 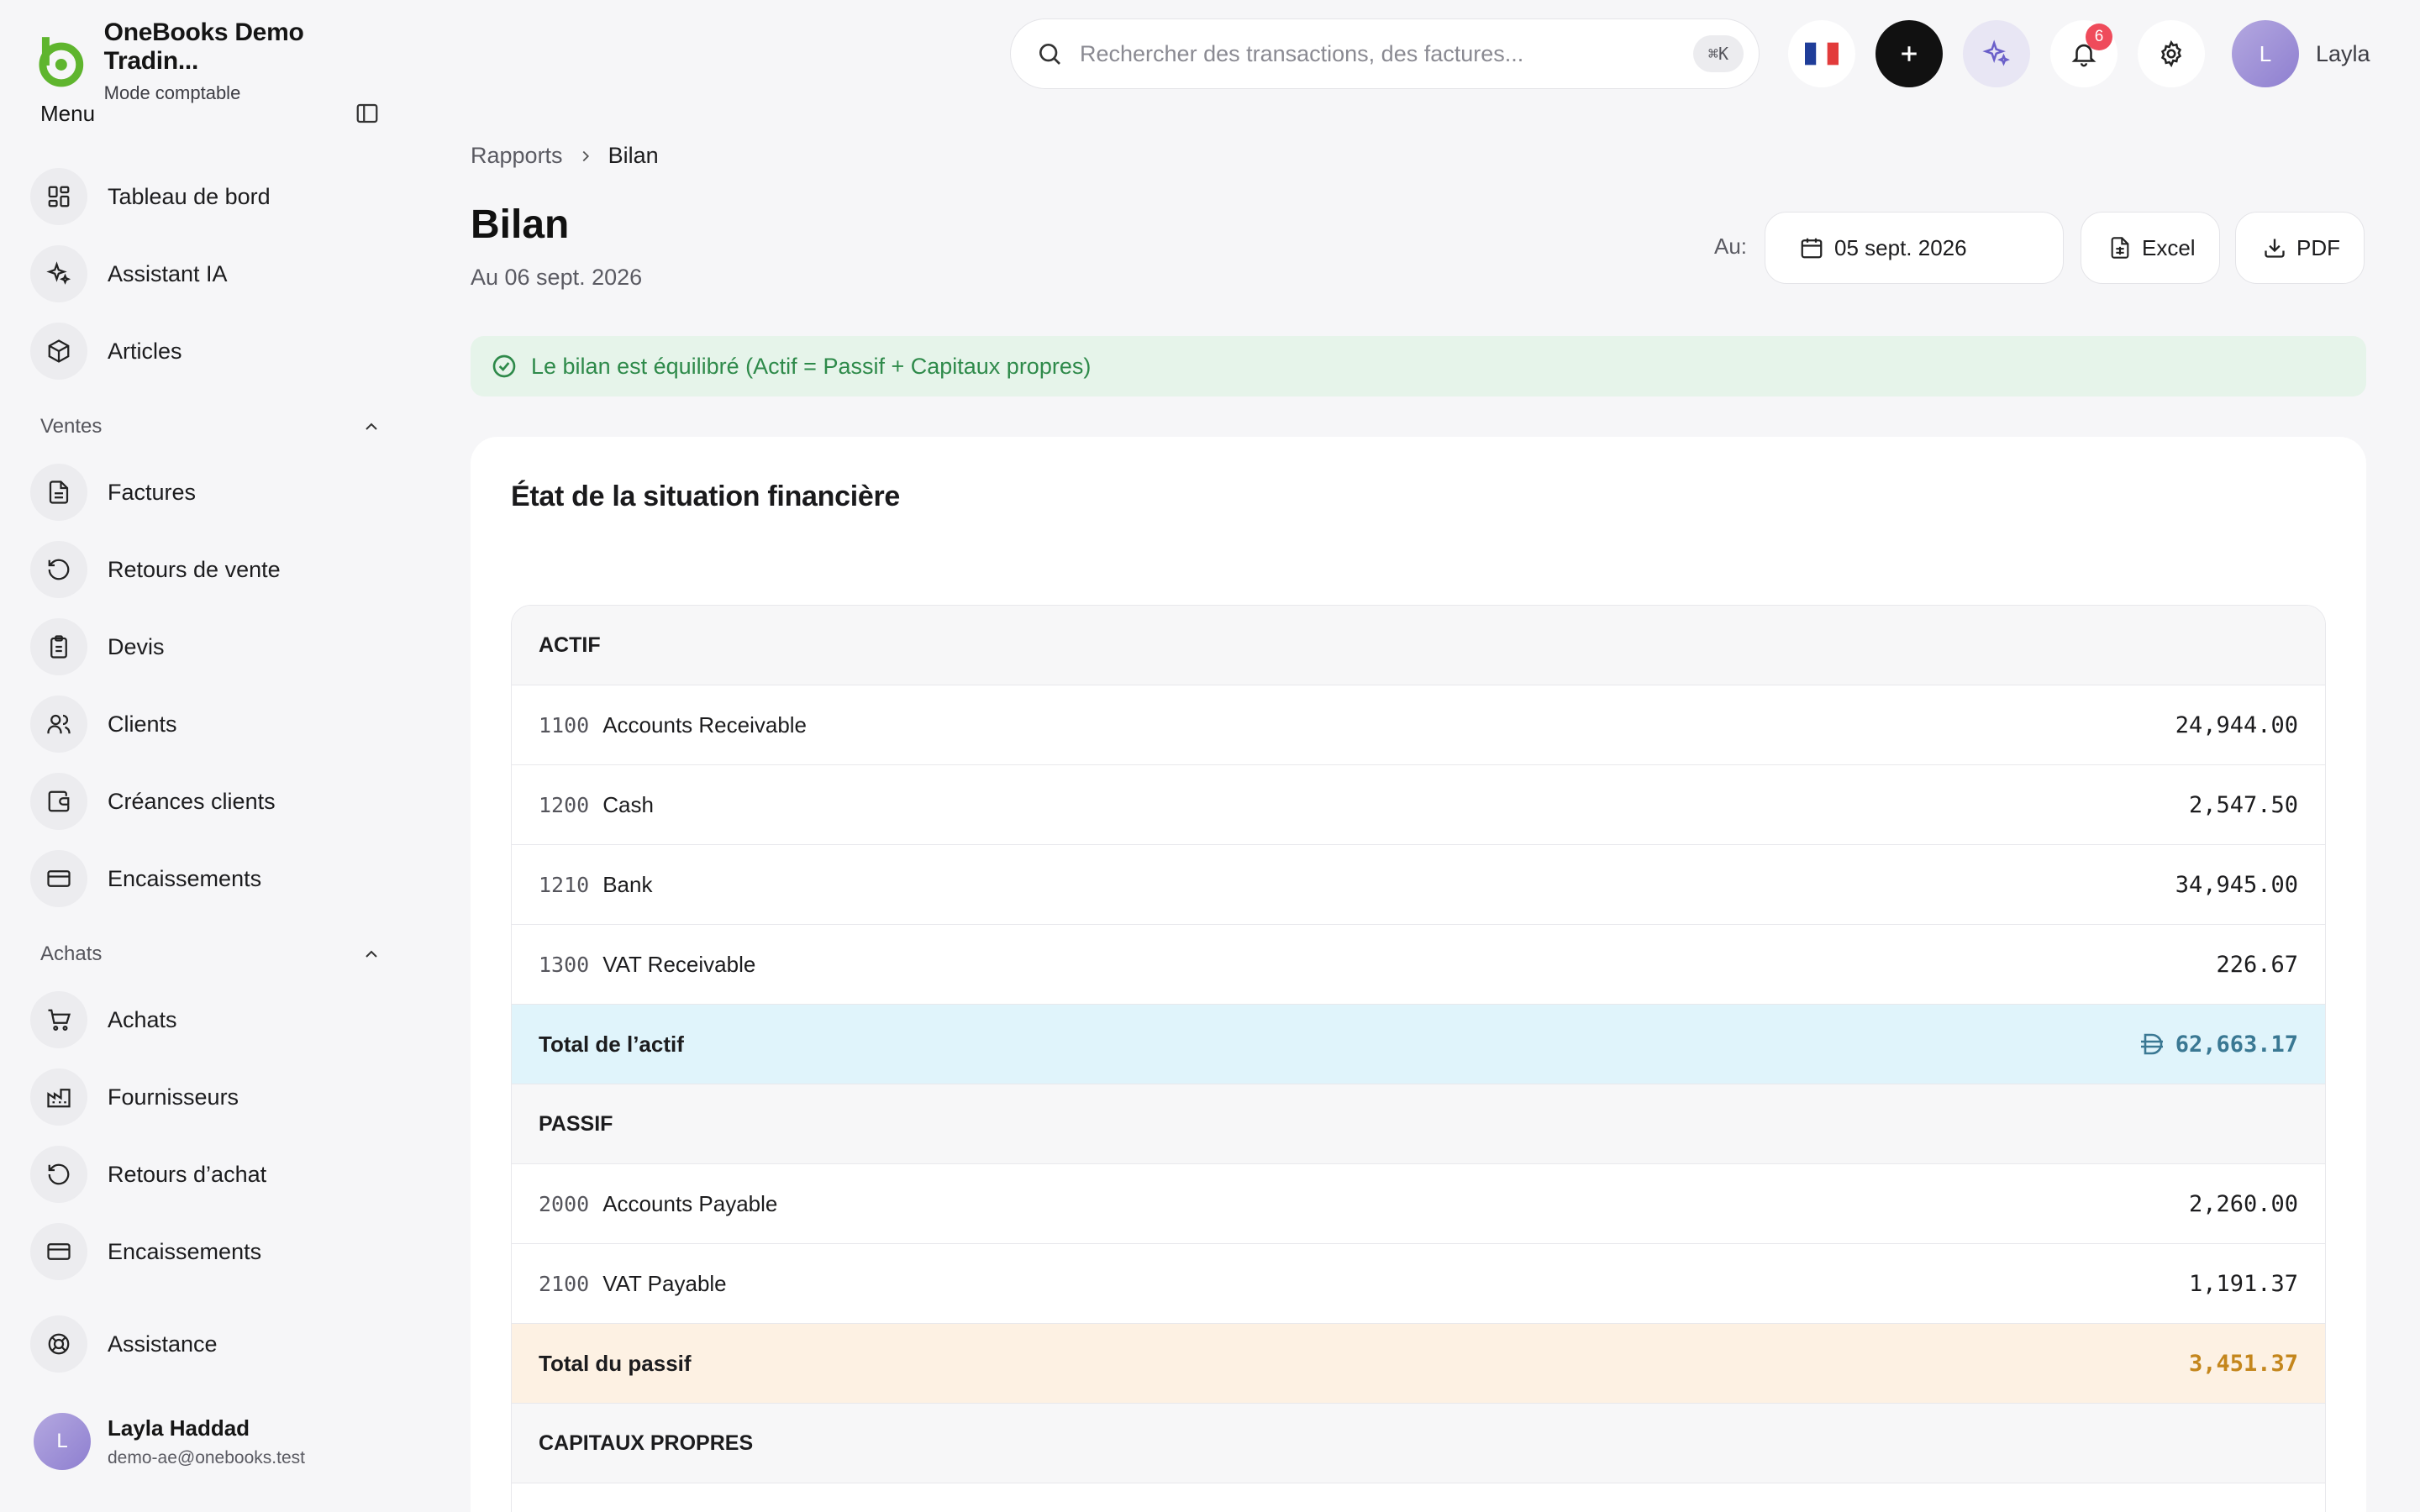 What do you see at coordinates (2301, 53) in the screenshot?
I see `user-menu: L Layla` at bounding box center [2301, 53].